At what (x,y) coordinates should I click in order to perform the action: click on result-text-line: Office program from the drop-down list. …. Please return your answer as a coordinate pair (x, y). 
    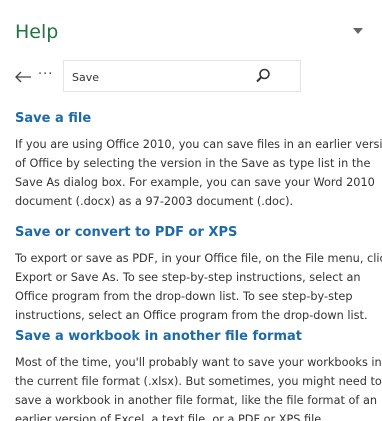
    Looking at the image, I should click on (184, 296).